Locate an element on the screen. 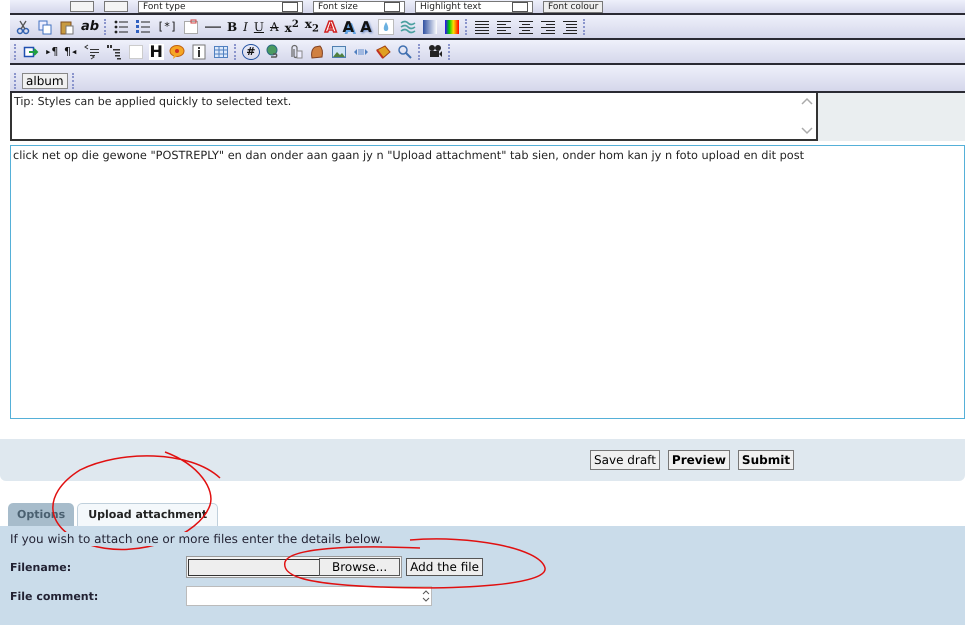 The height and width of the screenshot is (625, 965). format-button: # is located at coordinates (251, 52).